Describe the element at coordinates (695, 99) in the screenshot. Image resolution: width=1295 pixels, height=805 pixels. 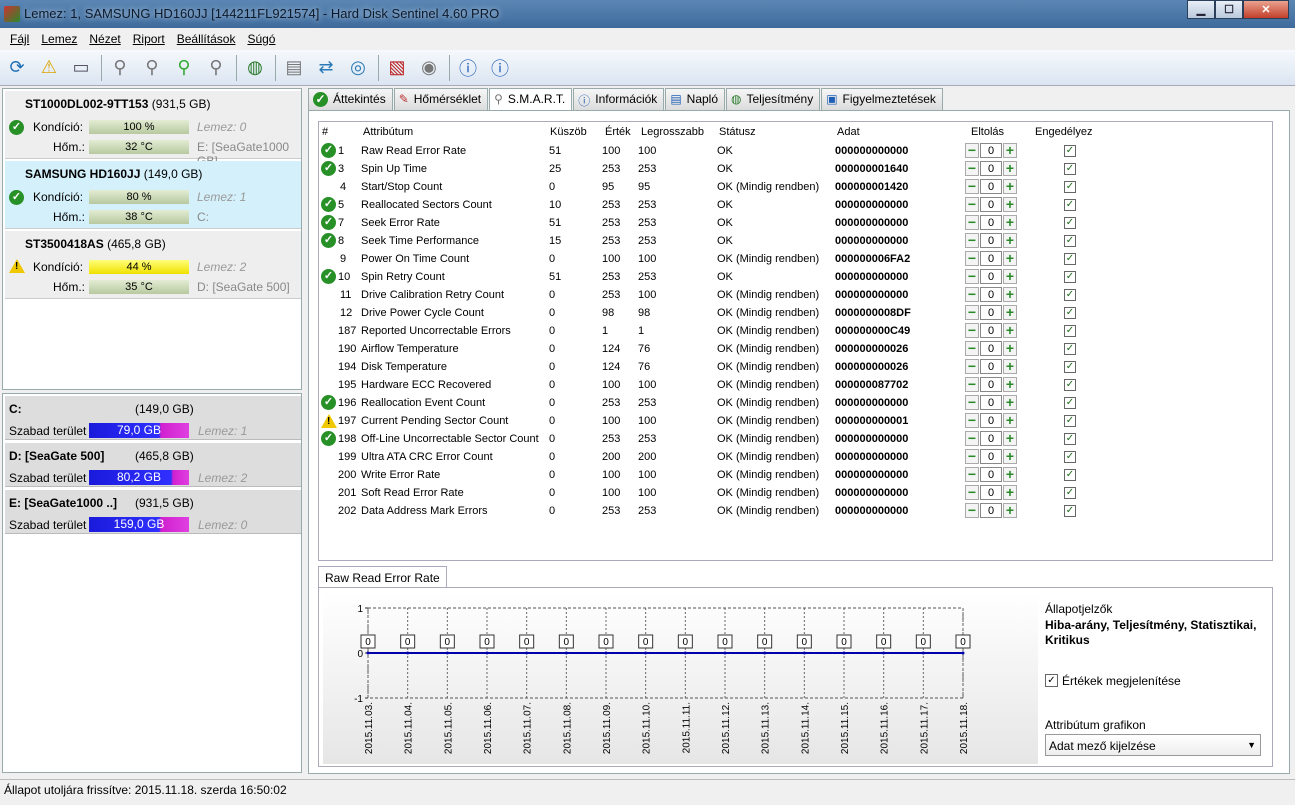
I see `tab-log: ▤ Napló` at that location.